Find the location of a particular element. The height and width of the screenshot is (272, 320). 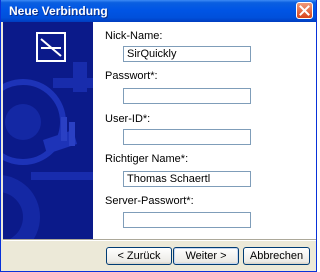

window-title: Neue Verbindung is located at coordinates (58, 11).